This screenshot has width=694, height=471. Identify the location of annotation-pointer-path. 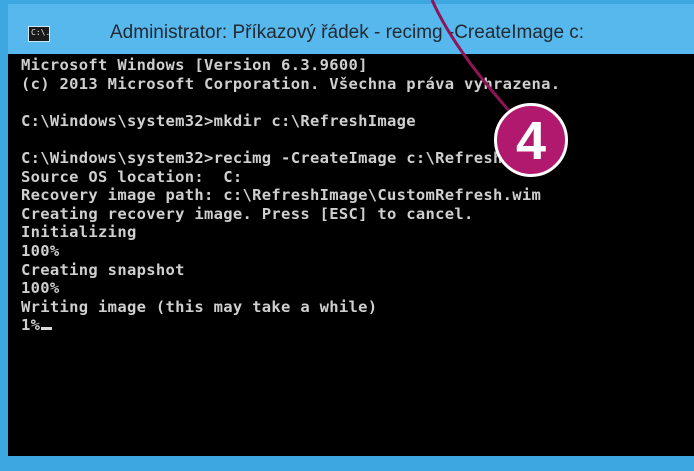
(472, 57).